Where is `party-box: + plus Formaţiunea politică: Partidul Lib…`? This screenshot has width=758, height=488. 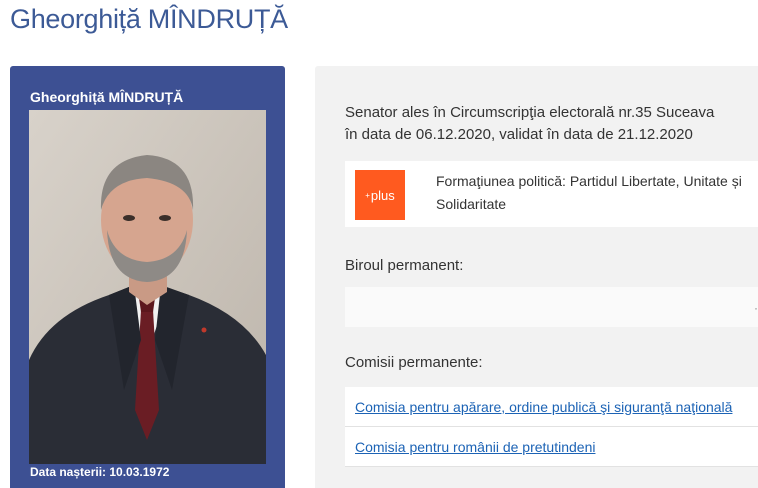 party-box: + plus Formaţiunea politică: Partidul Lib… is located at coordinates (551, 194).